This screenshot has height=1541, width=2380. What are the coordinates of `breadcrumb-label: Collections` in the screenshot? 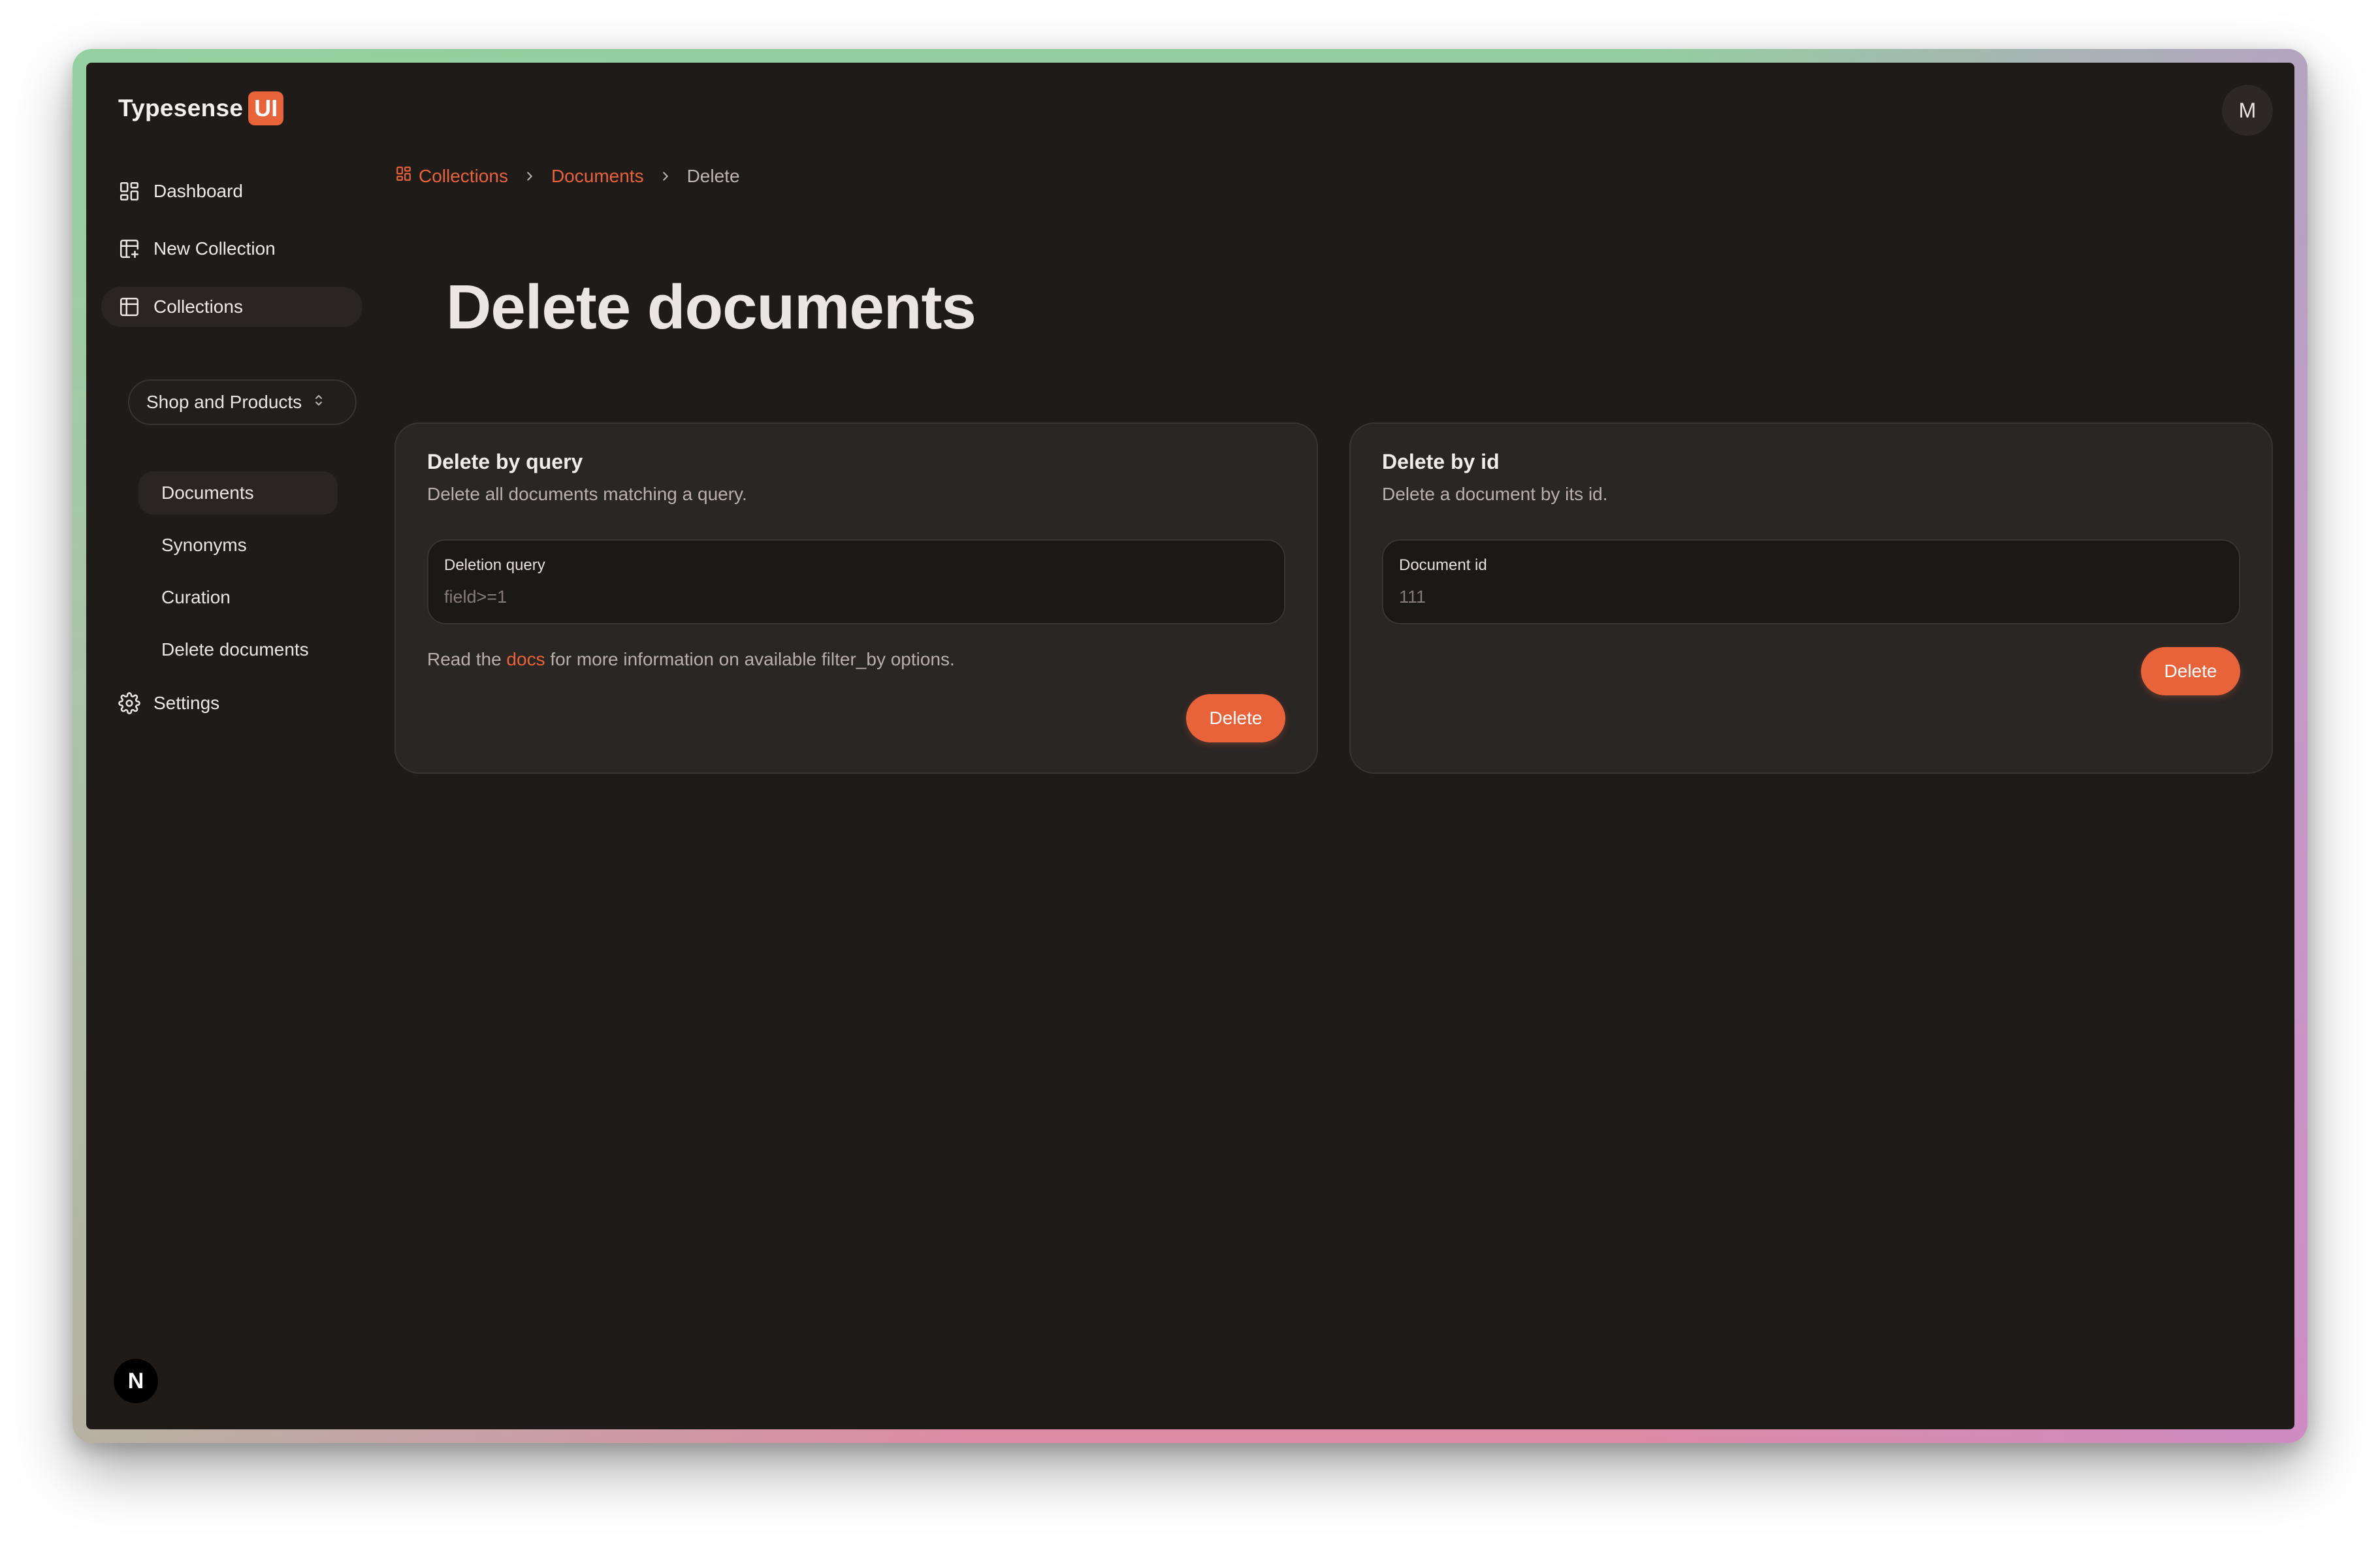 It's located at (463, 175).